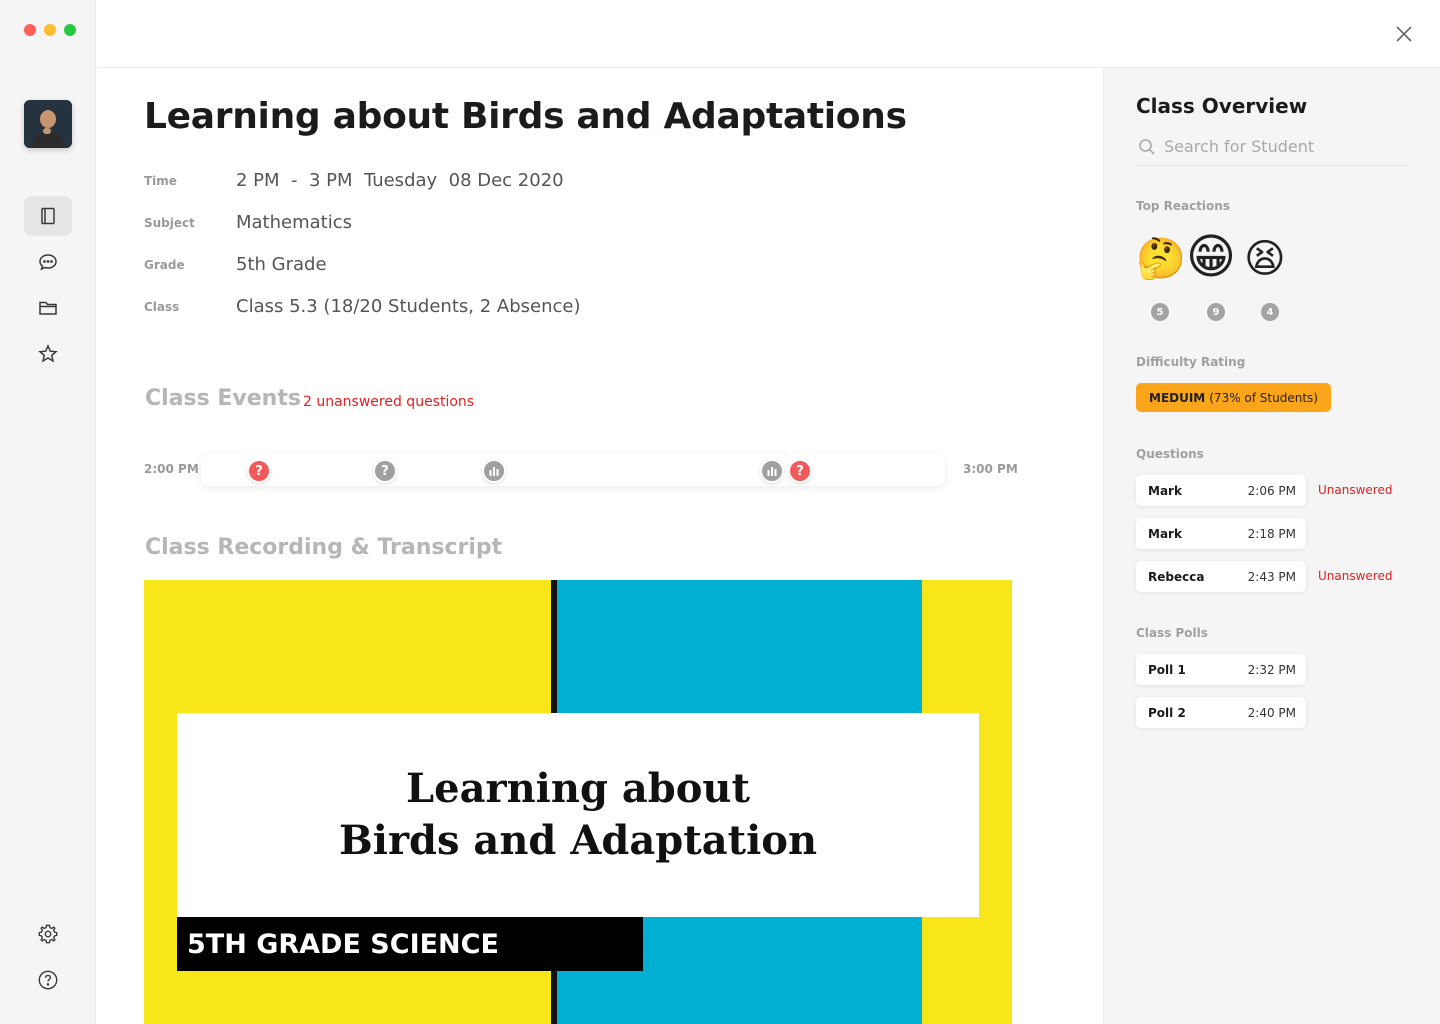  What do you see at coordinates (573, 470) in the screenshot?
I see `events-timeline: ? ? ?` at bounding box center [573, 470].